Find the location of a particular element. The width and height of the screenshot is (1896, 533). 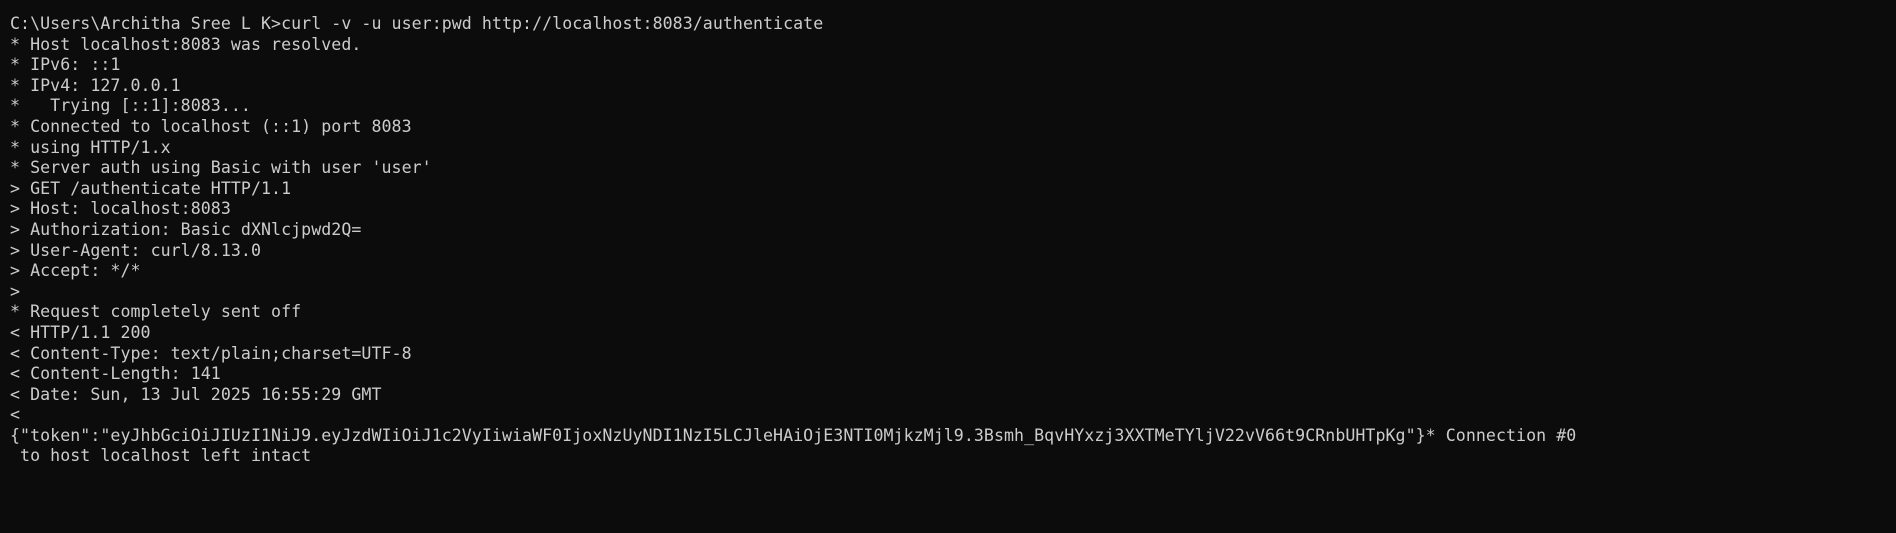

terminal-line-request: > is located at coordinates (15, 291).